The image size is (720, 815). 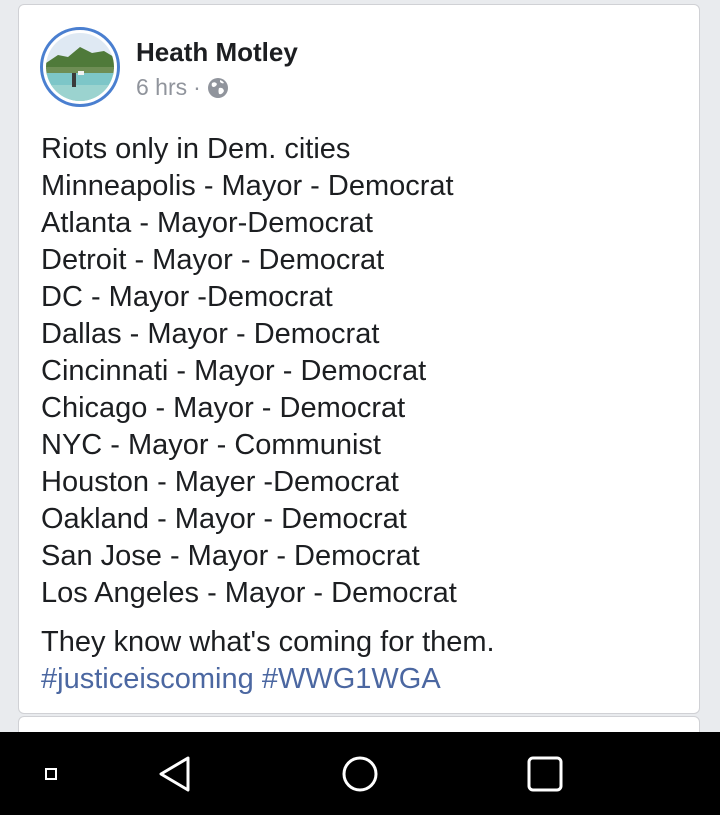 What do you see at coordinates (545, 773) in the screenshot?
I see `recents-square-icon` at bounding box center [545, 773].